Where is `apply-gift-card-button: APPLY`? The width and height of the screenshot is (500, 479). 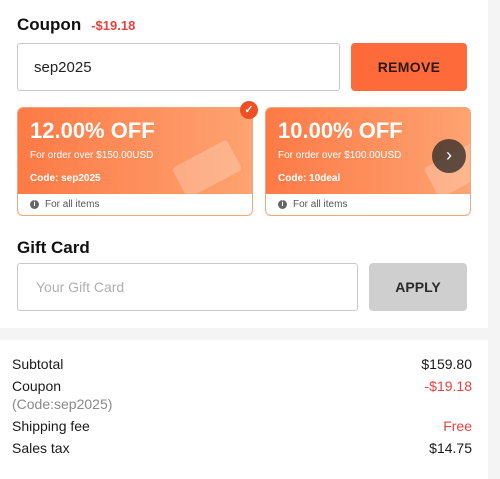
apply-gift-card-button: APPLY is located at coordinates (418, 287).